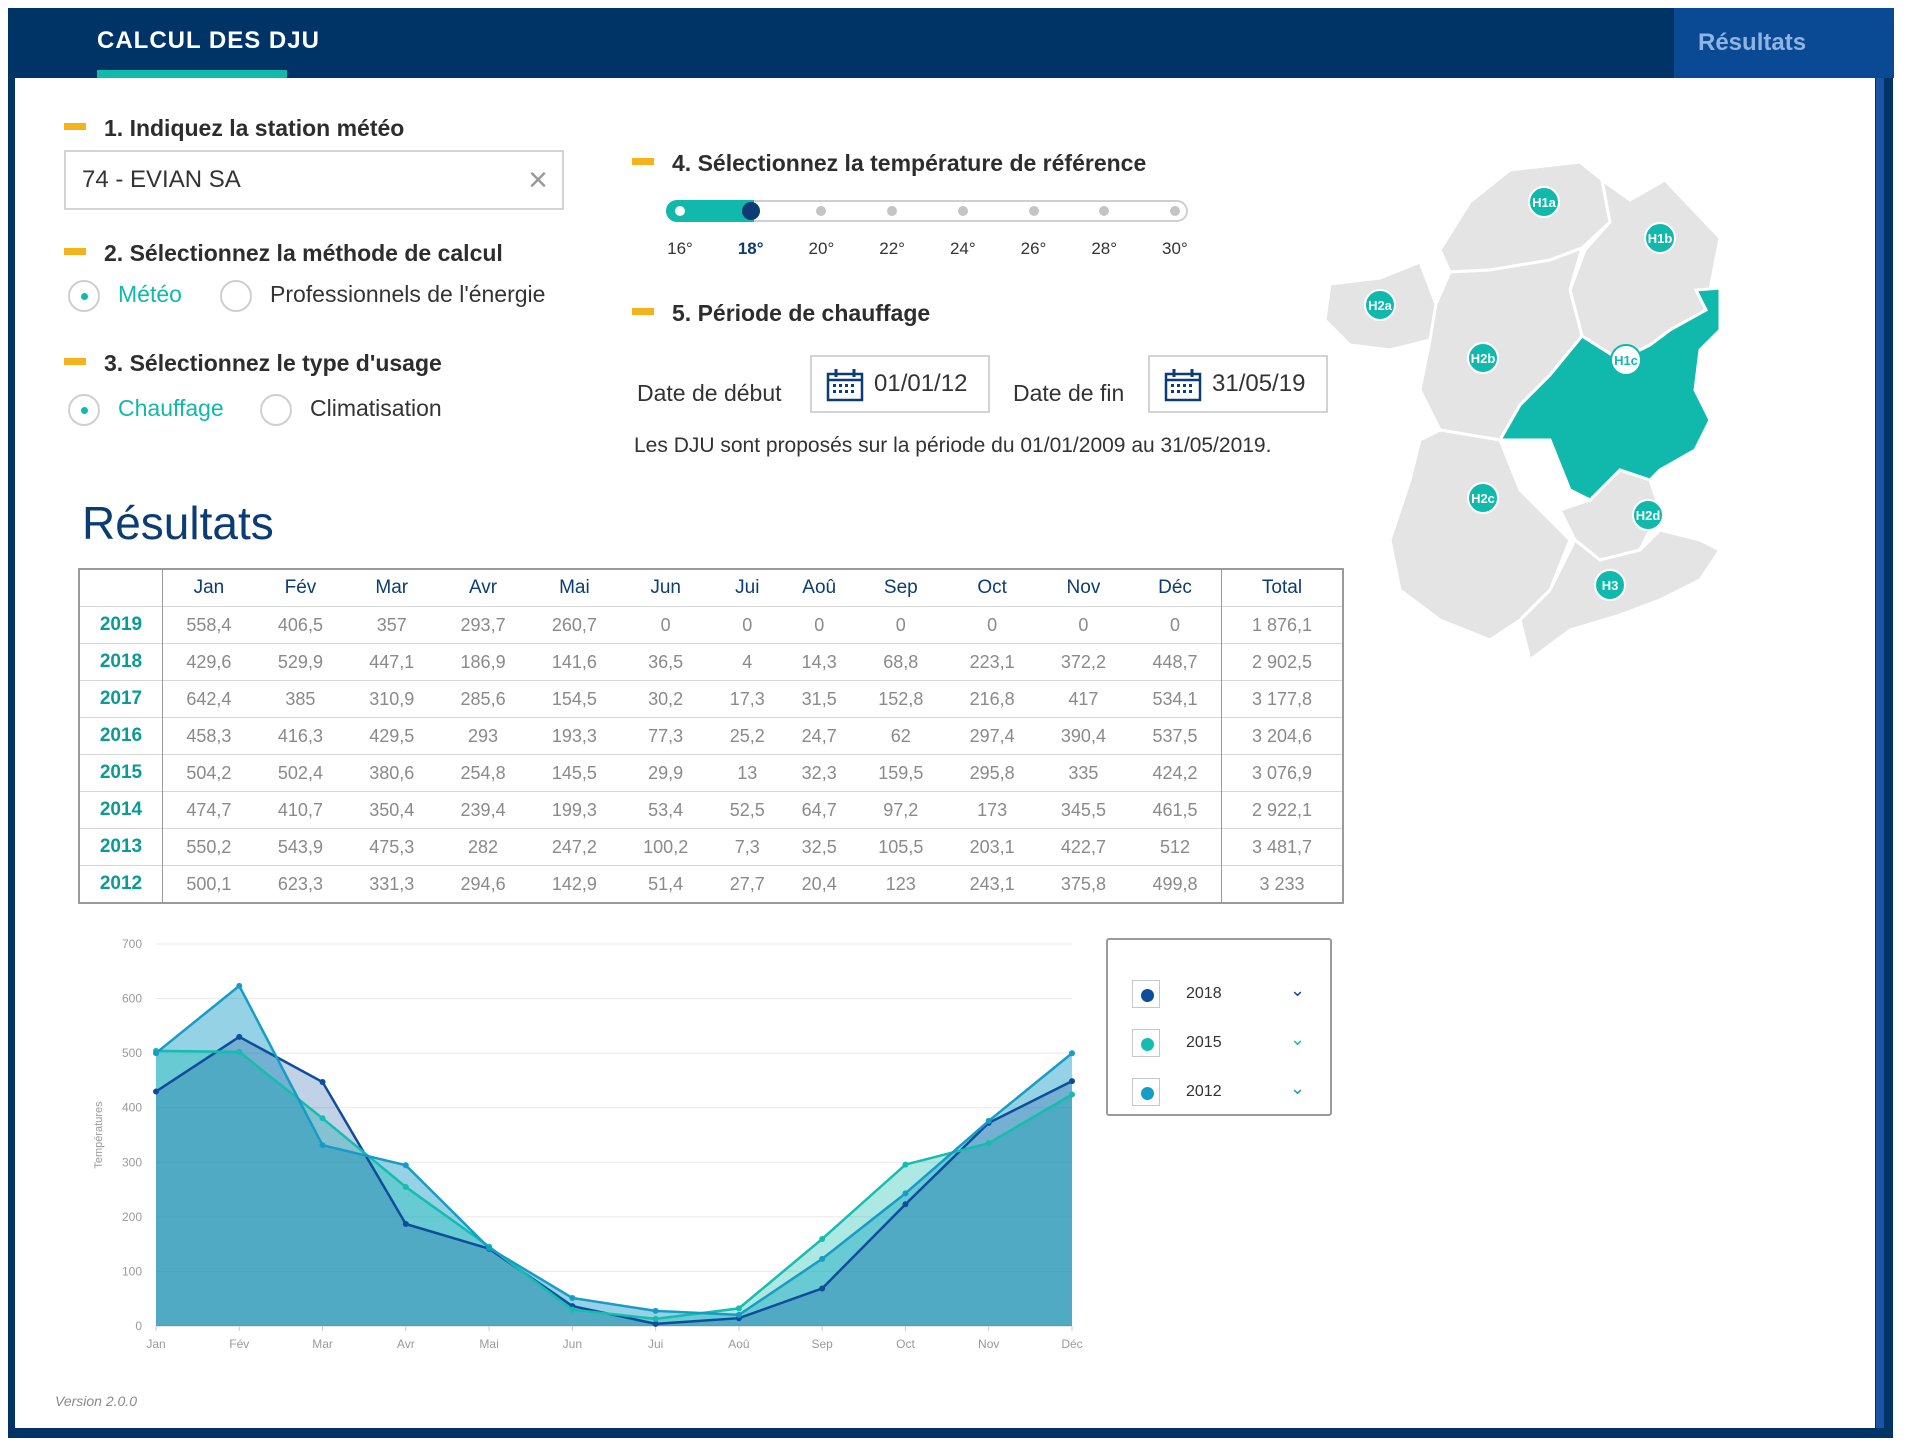 This screenshot has height=1447, width=1910. What do you see at coordinates (1238, 384) in the screenshot?
I see `end-date-field: 31/05/19` at bounding box center [1238, 384].